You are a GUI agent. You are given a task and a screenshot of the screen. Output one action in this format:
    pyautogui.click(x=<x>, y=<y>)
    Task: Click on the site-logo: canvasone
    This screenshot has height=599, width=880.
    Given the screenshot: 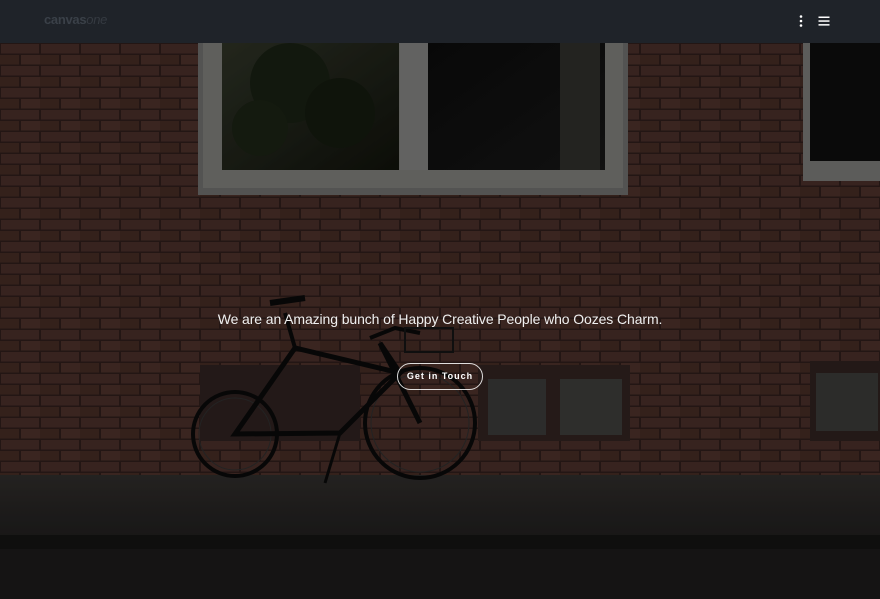 What is the action you would take?
    pyautogui.click(x=75, y=19)
    